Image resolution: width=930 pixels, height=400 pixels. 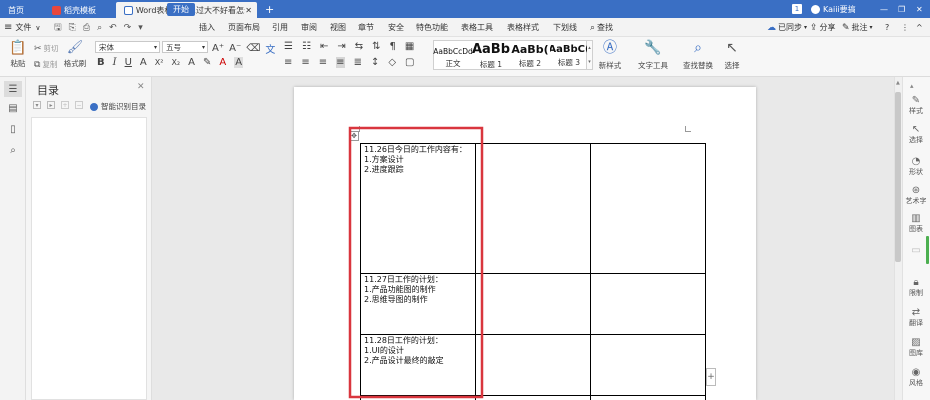 What do you see at coordinates (384, 350) in the screenshot?
I see `cell-line: 1.UI的设计` at bounding box center [384, 350].